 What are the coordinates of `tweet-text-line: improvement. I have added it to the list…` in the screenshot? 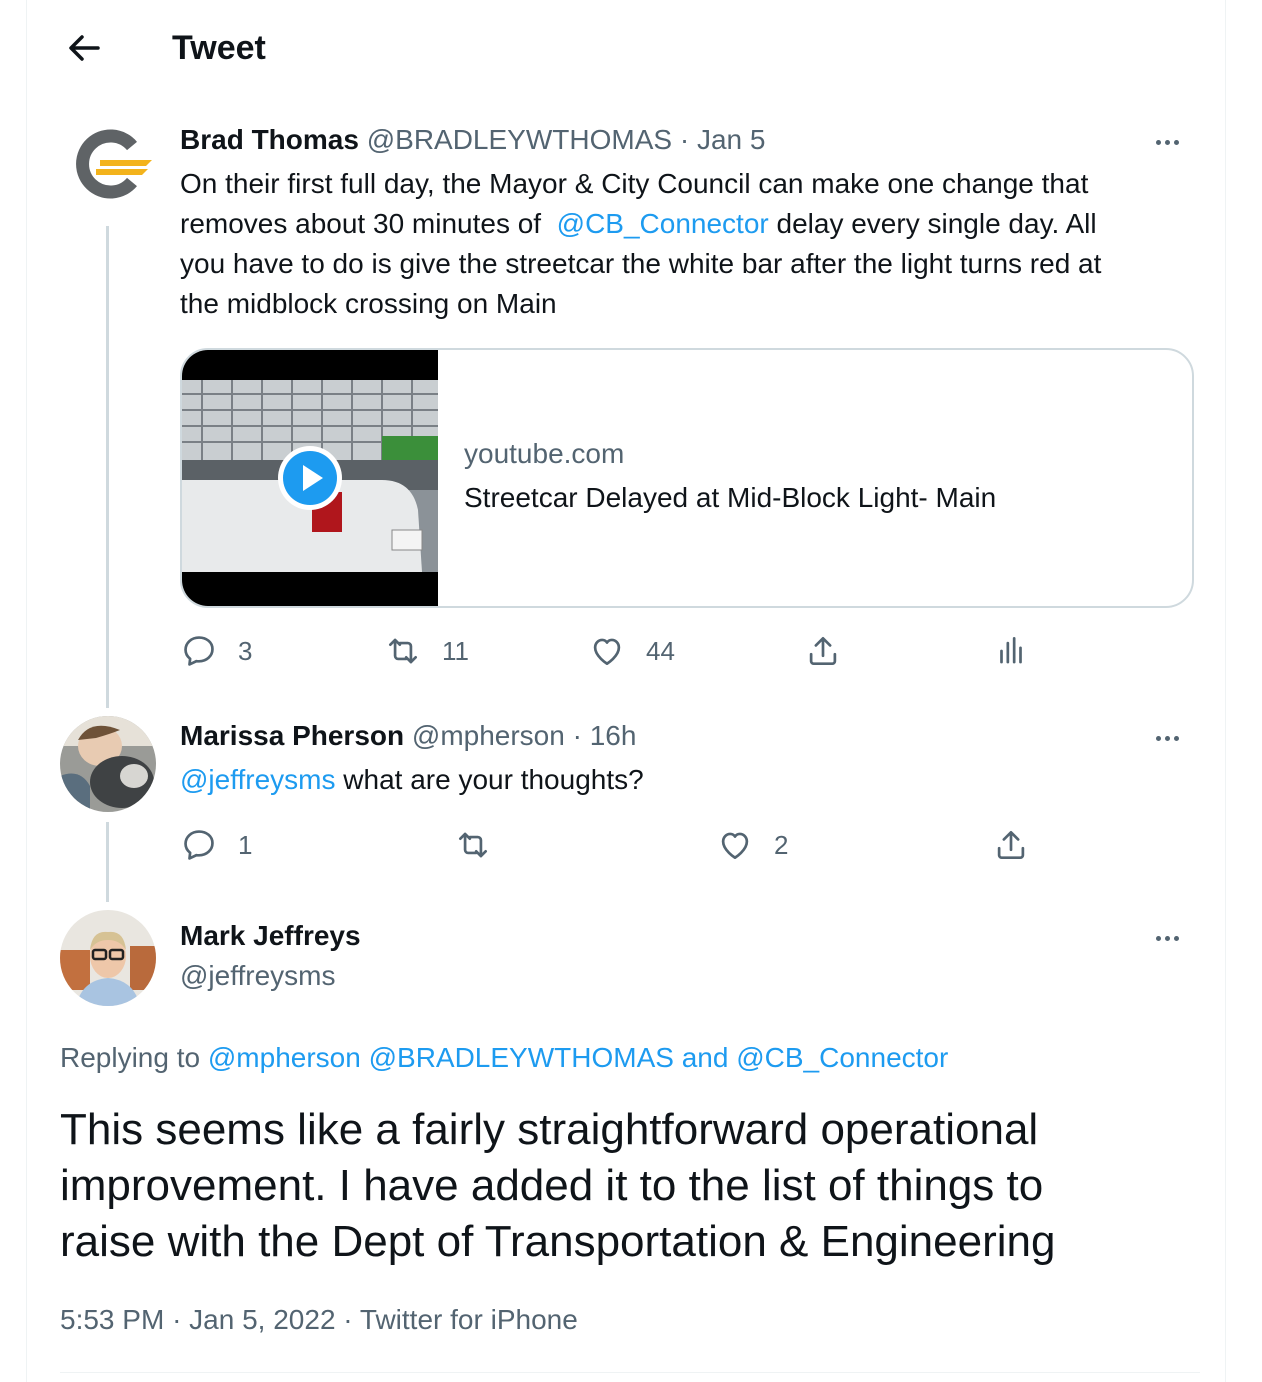 It's located at (552, 1185).